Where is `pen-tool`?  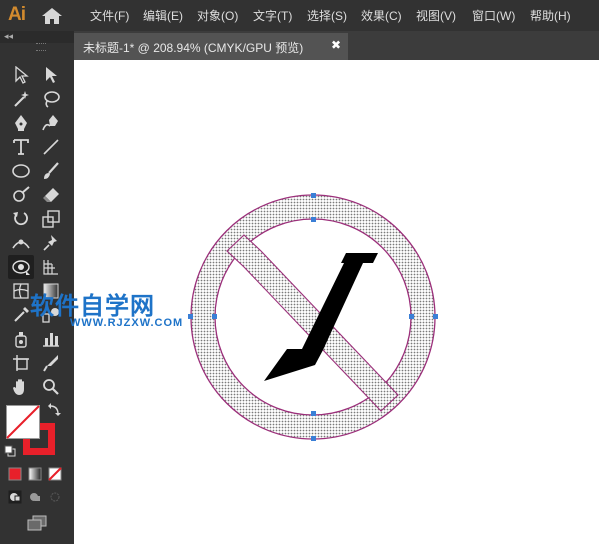 pen-tool is located at coordinates (21, 123).